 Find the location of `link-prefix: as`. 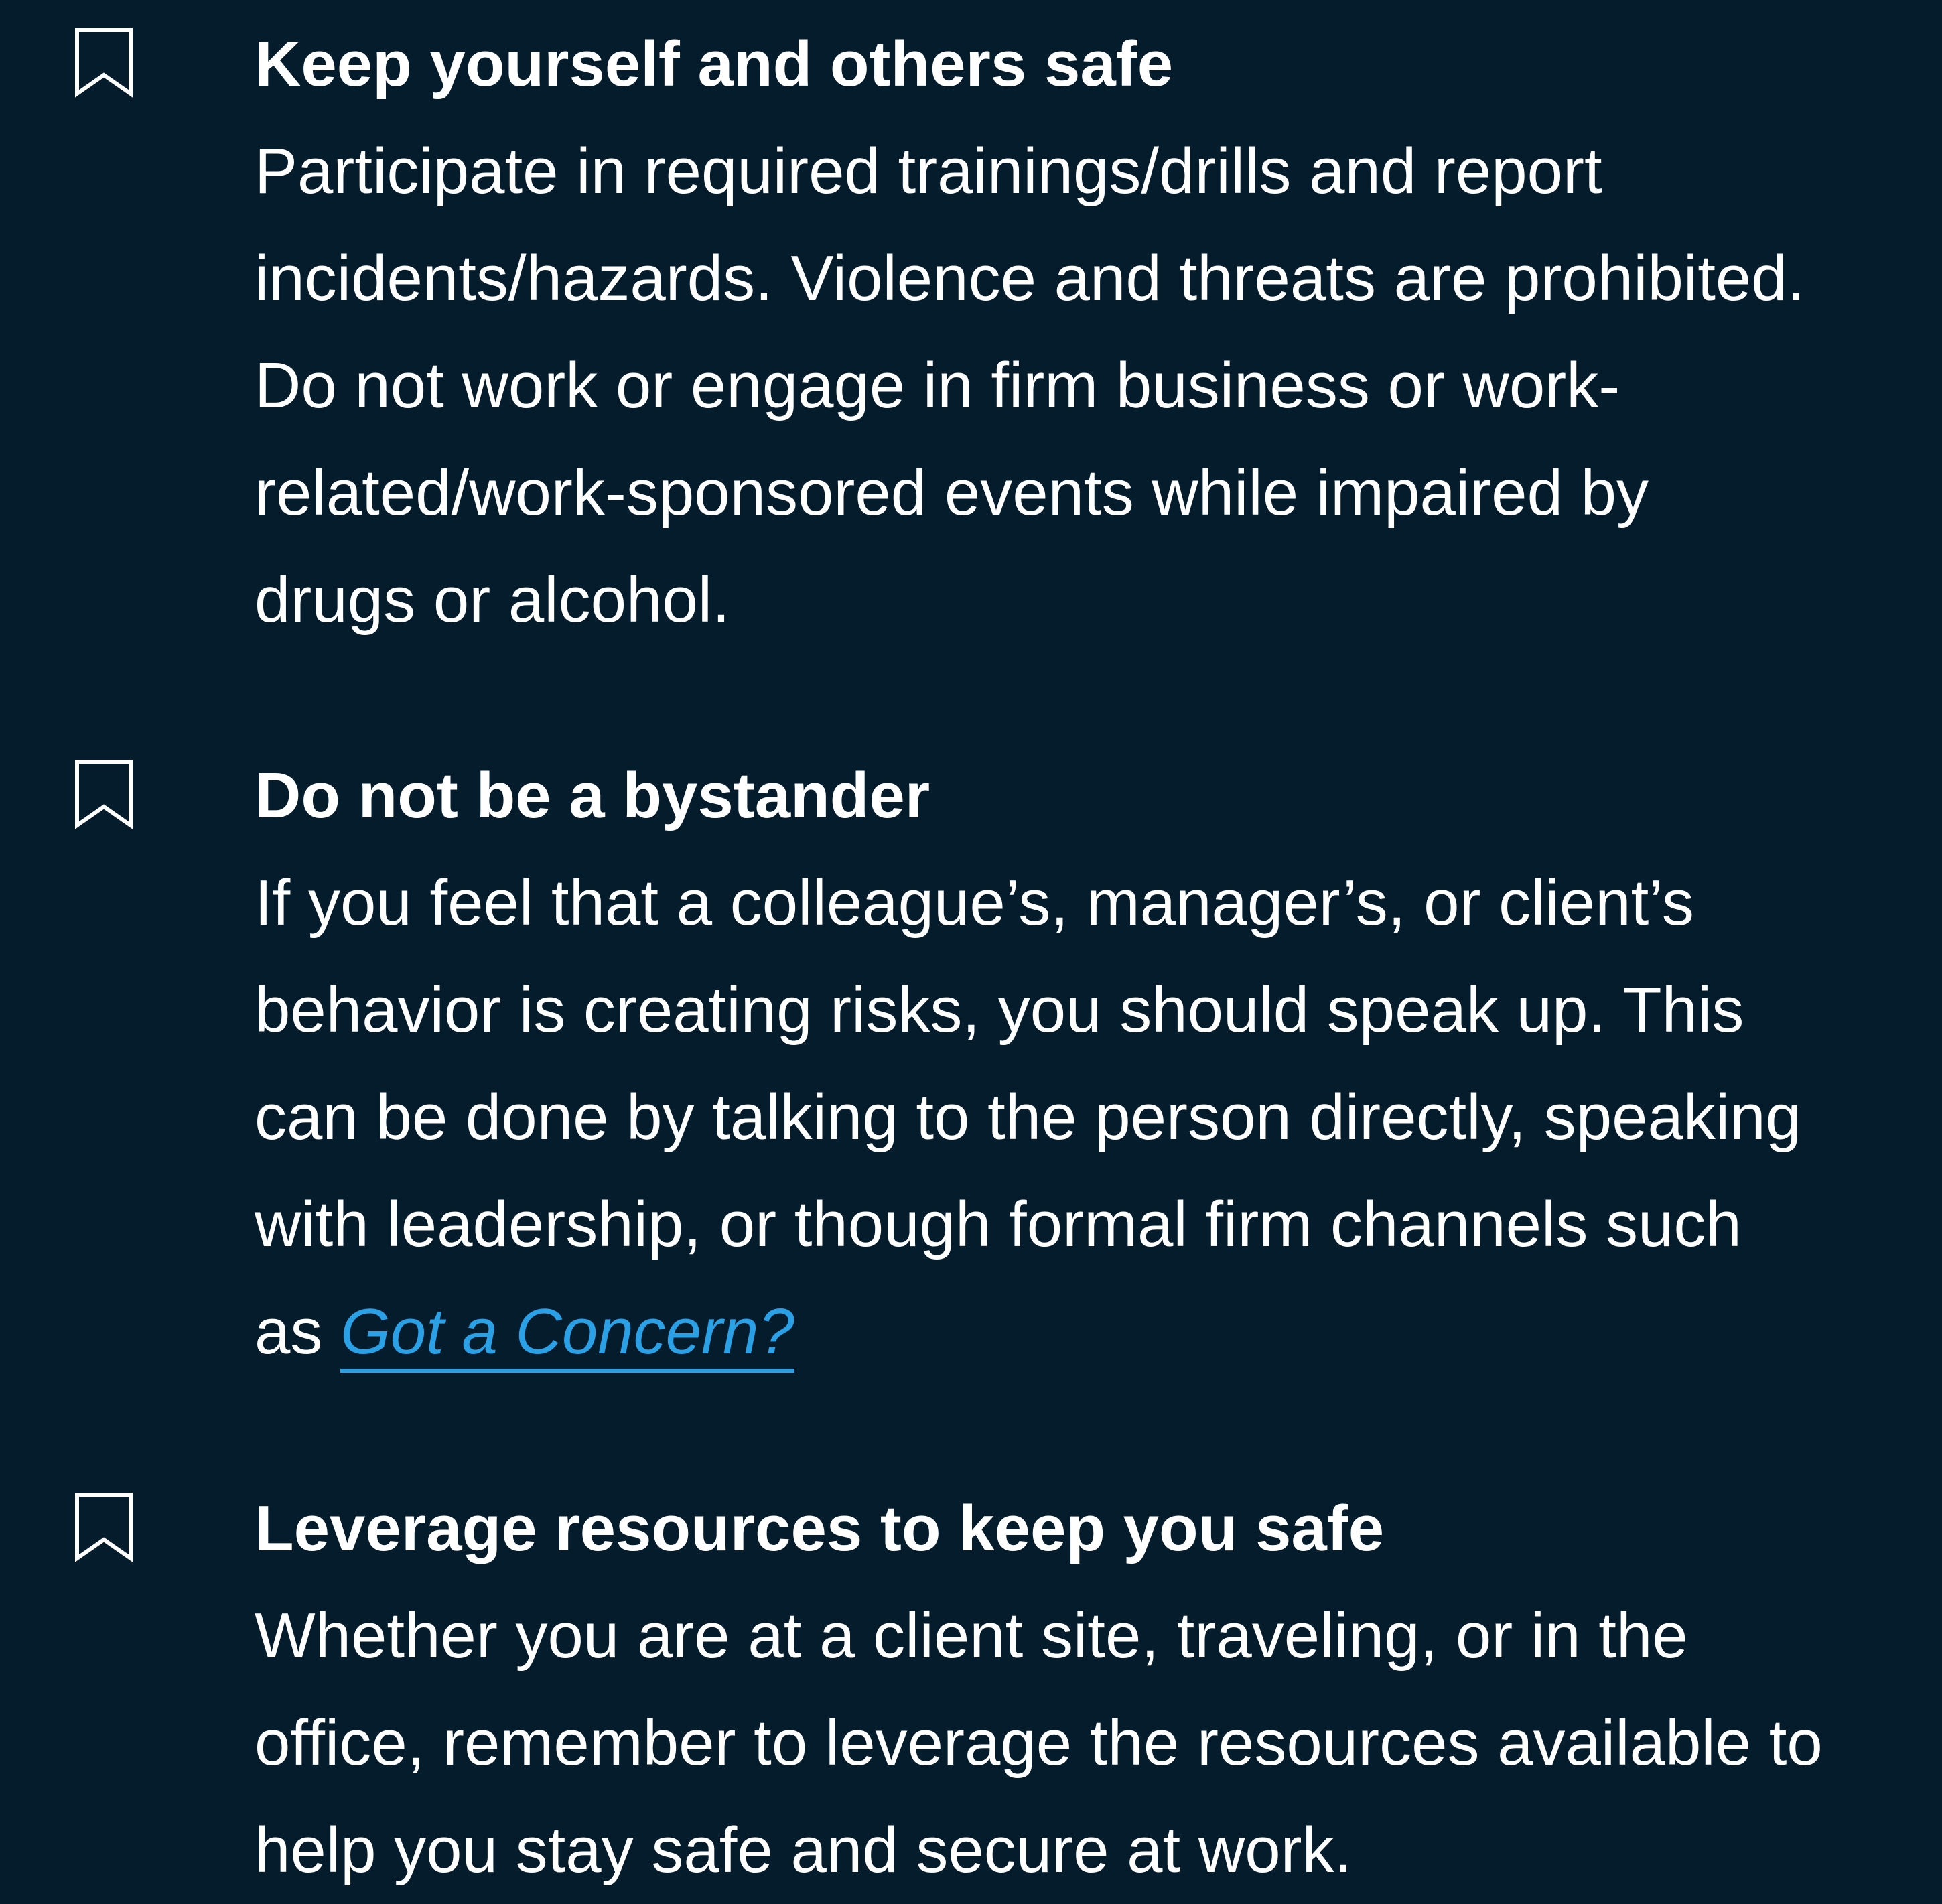

link-prefix: as is located at coordinates (298, 1331).